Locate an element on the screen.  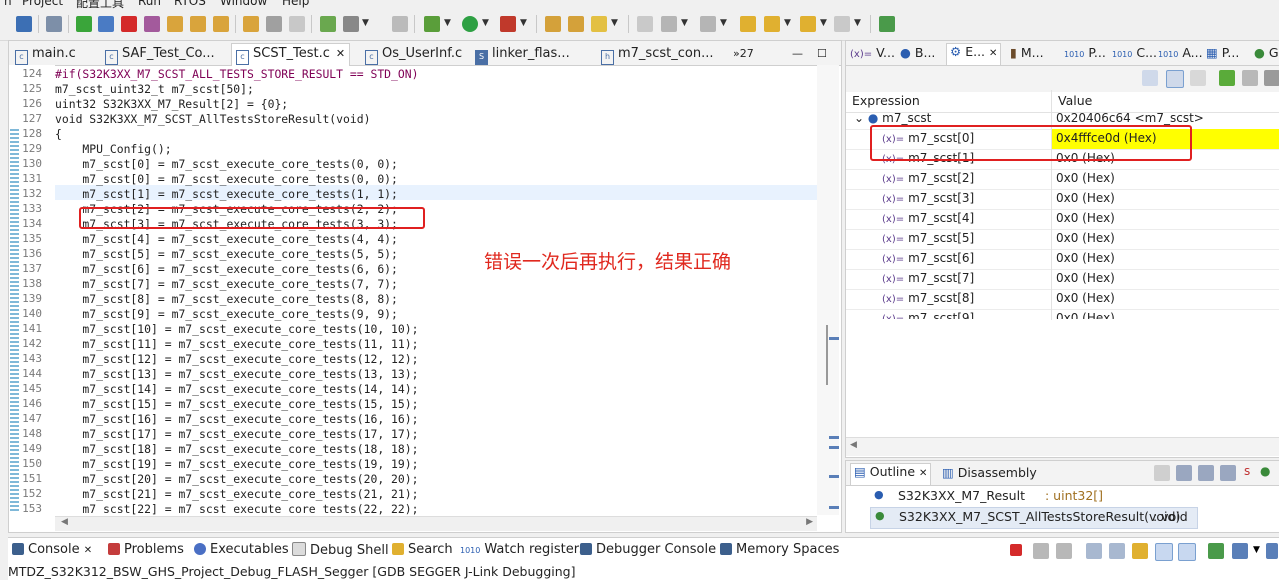
terminate-icon is located at coordinates (1016, 550).